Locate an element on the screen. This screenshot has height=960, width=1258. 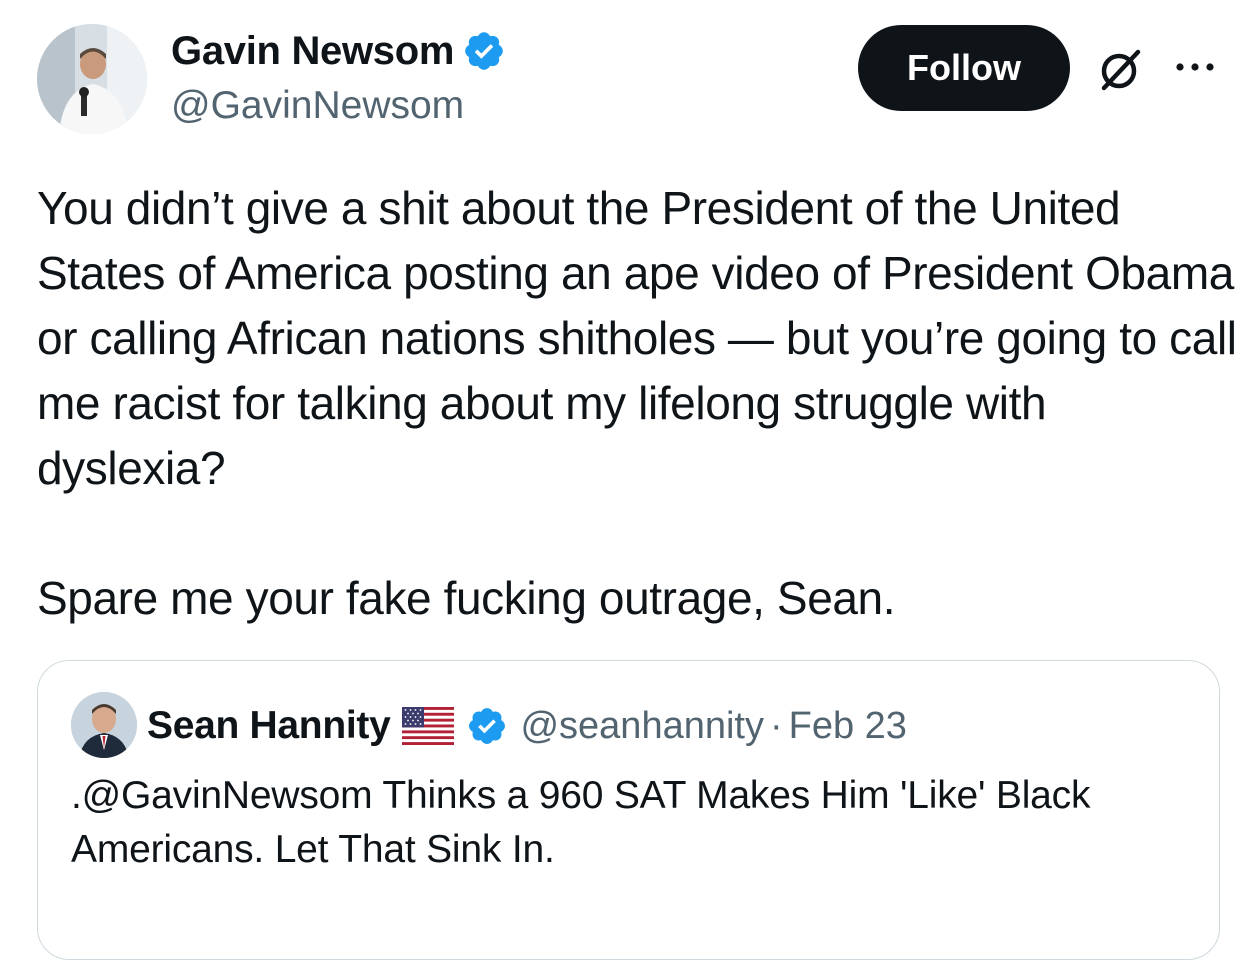
verified-badge-icon is located at coordinates (484, 51).